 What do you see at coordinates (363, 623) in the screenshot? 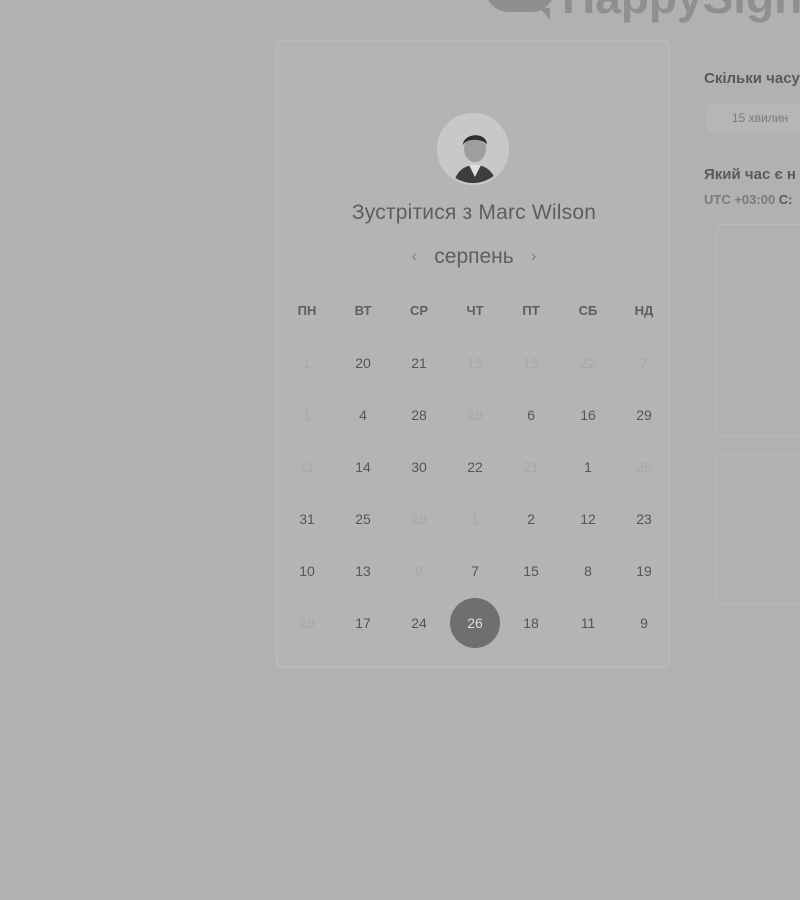
I see `calendar-day: 17` at bounding box center [363, 623].